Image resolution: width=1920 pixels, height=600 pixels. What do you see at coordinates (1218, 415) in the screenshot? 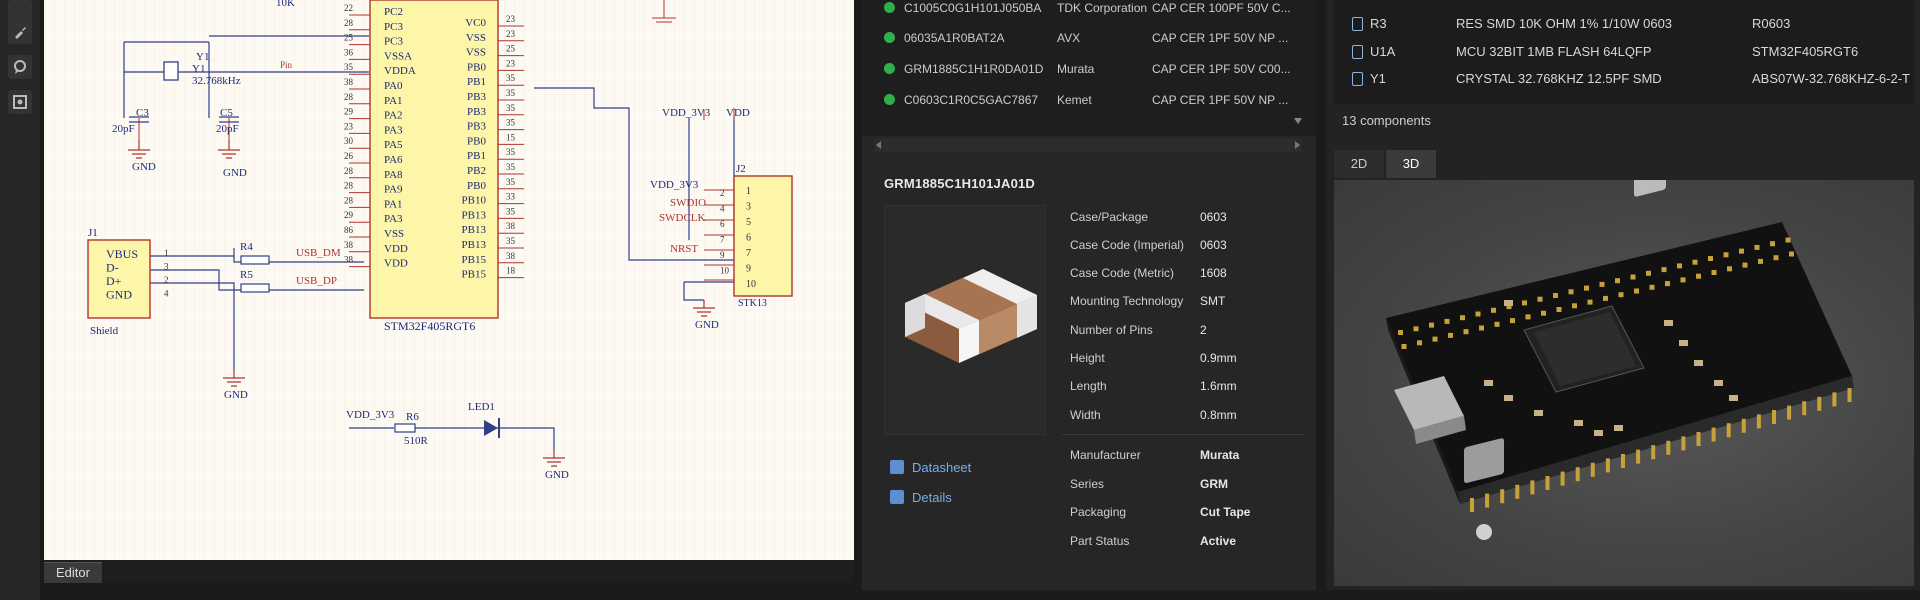
I see `spec-value: 0.8mm` at bounding box center [1218, 415].